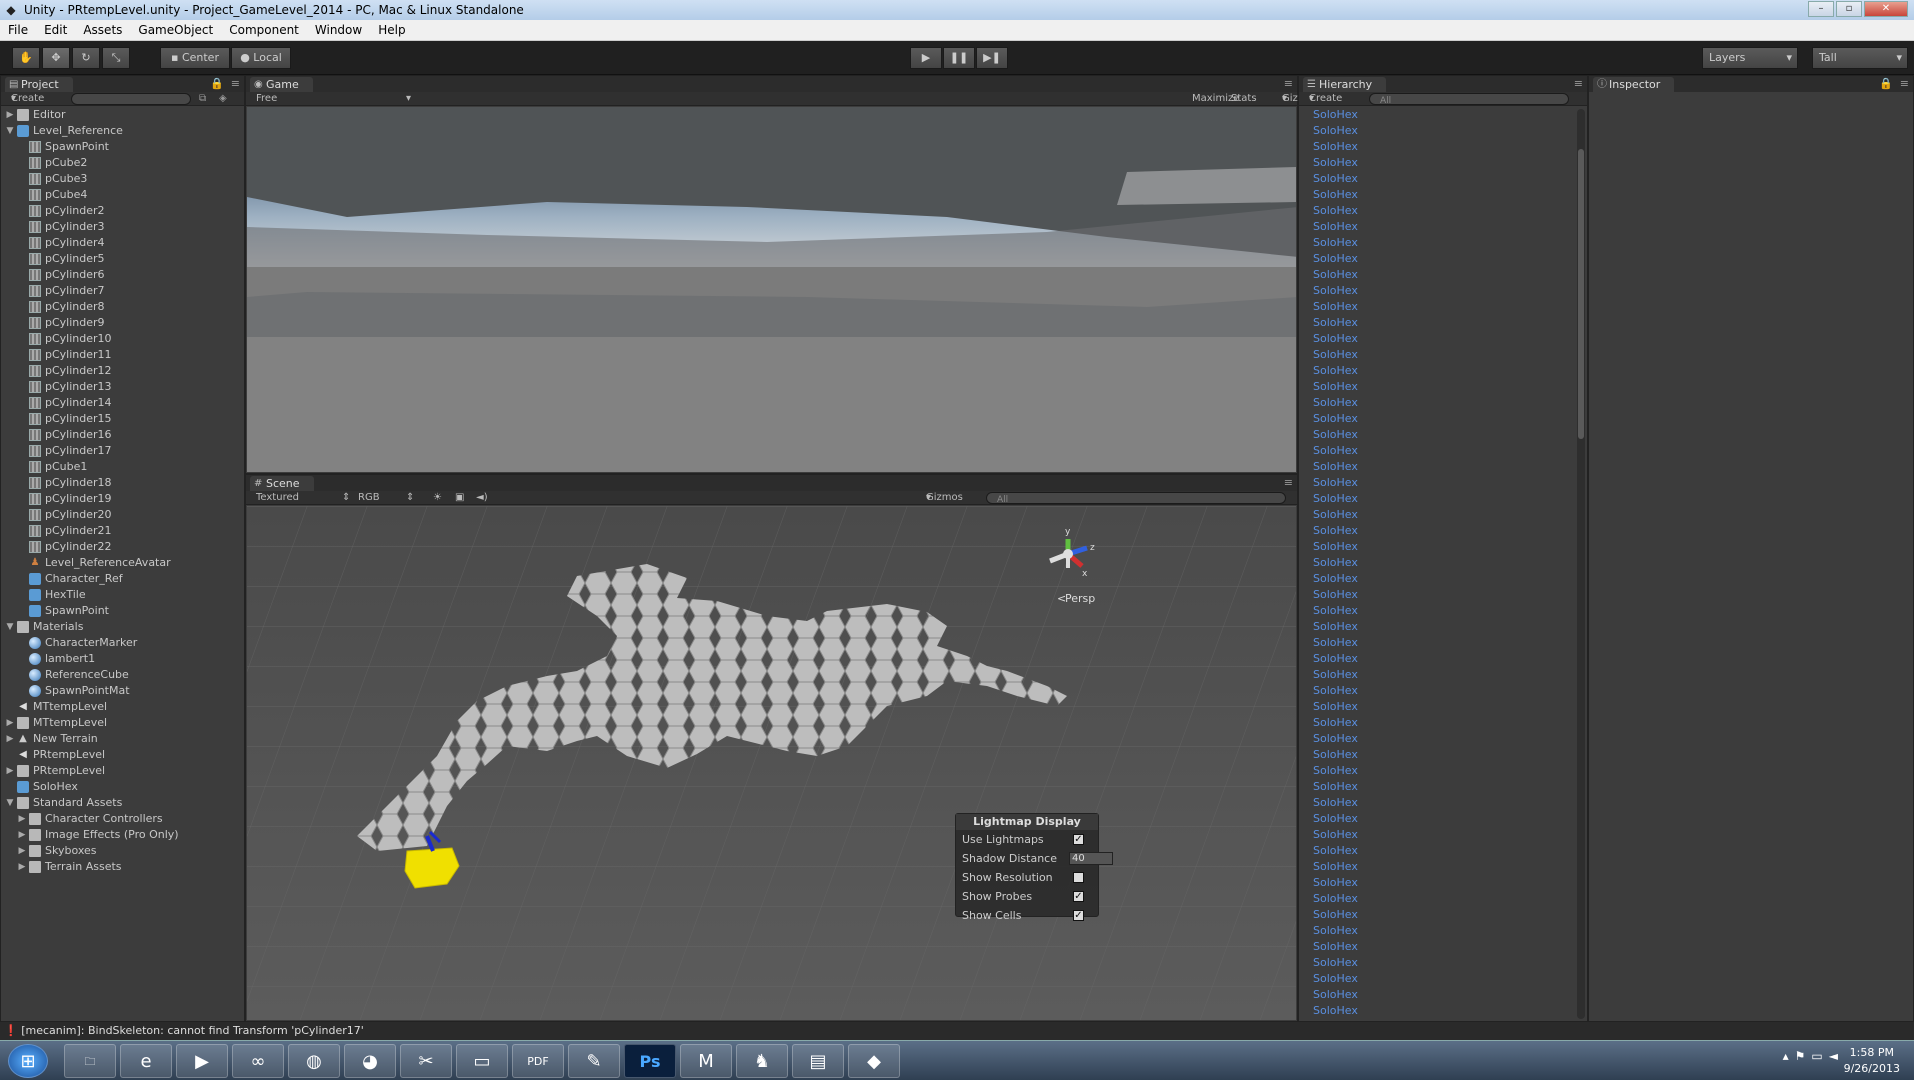 This screenshot has width=1914, height=1080. What do you see at coordinates (39, 84) in the screenshot?
I see `tab-project: ▤ Project` at bounding box center [39, 84].